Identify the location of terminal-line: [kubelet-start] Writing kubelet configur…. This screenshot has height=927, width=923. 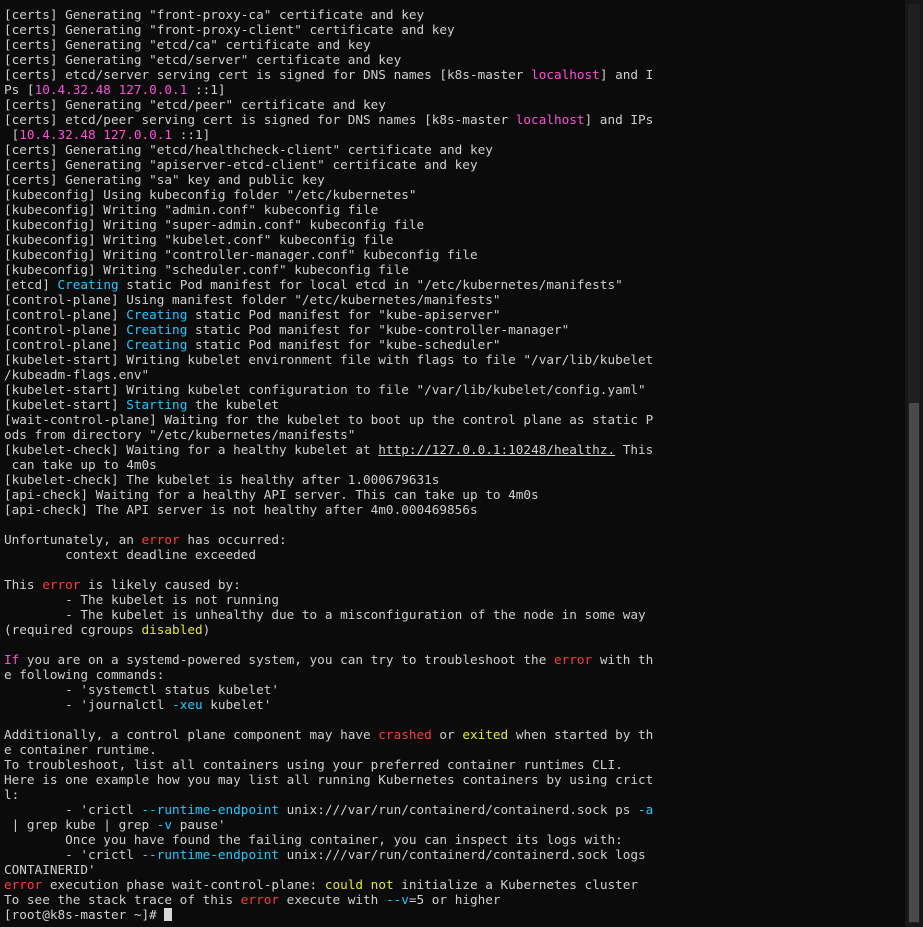
(454, 389).